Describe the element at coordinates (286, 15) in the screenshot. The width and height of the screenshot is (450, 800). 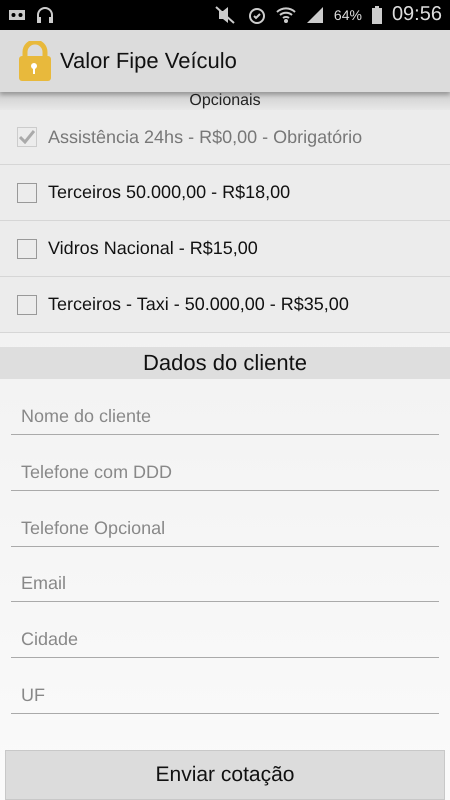
I see `wifi-icon` at that location.